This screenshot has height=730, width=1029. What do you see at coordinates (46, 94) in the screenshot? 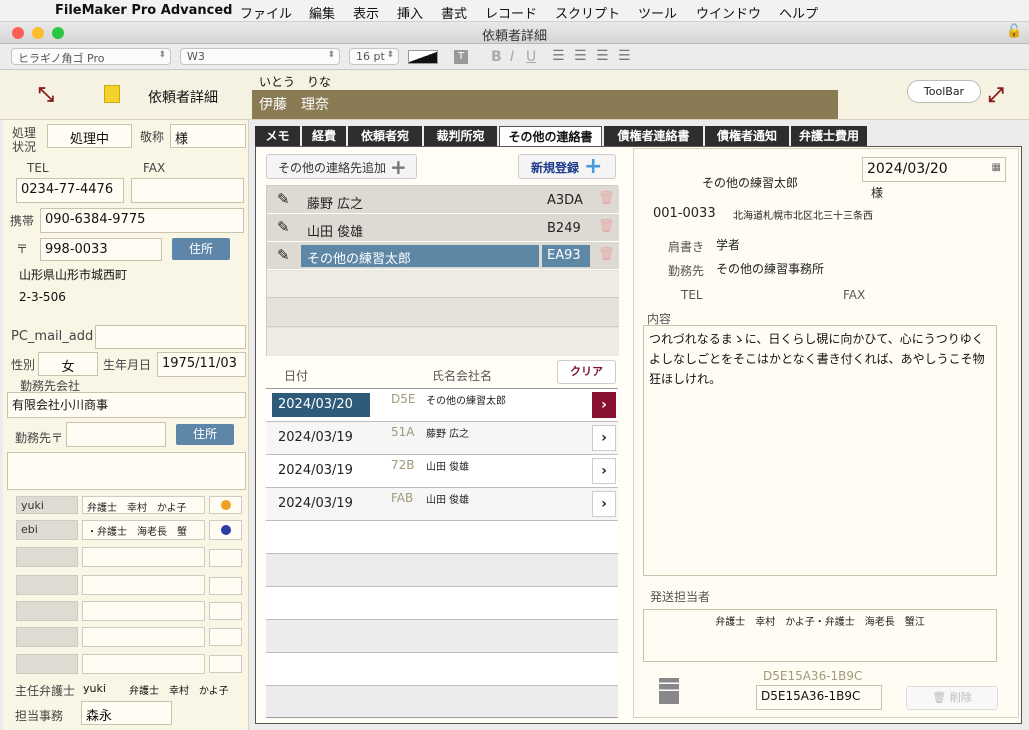
I see `collapse-icon: ⤡` at bounding box center [46, 94].